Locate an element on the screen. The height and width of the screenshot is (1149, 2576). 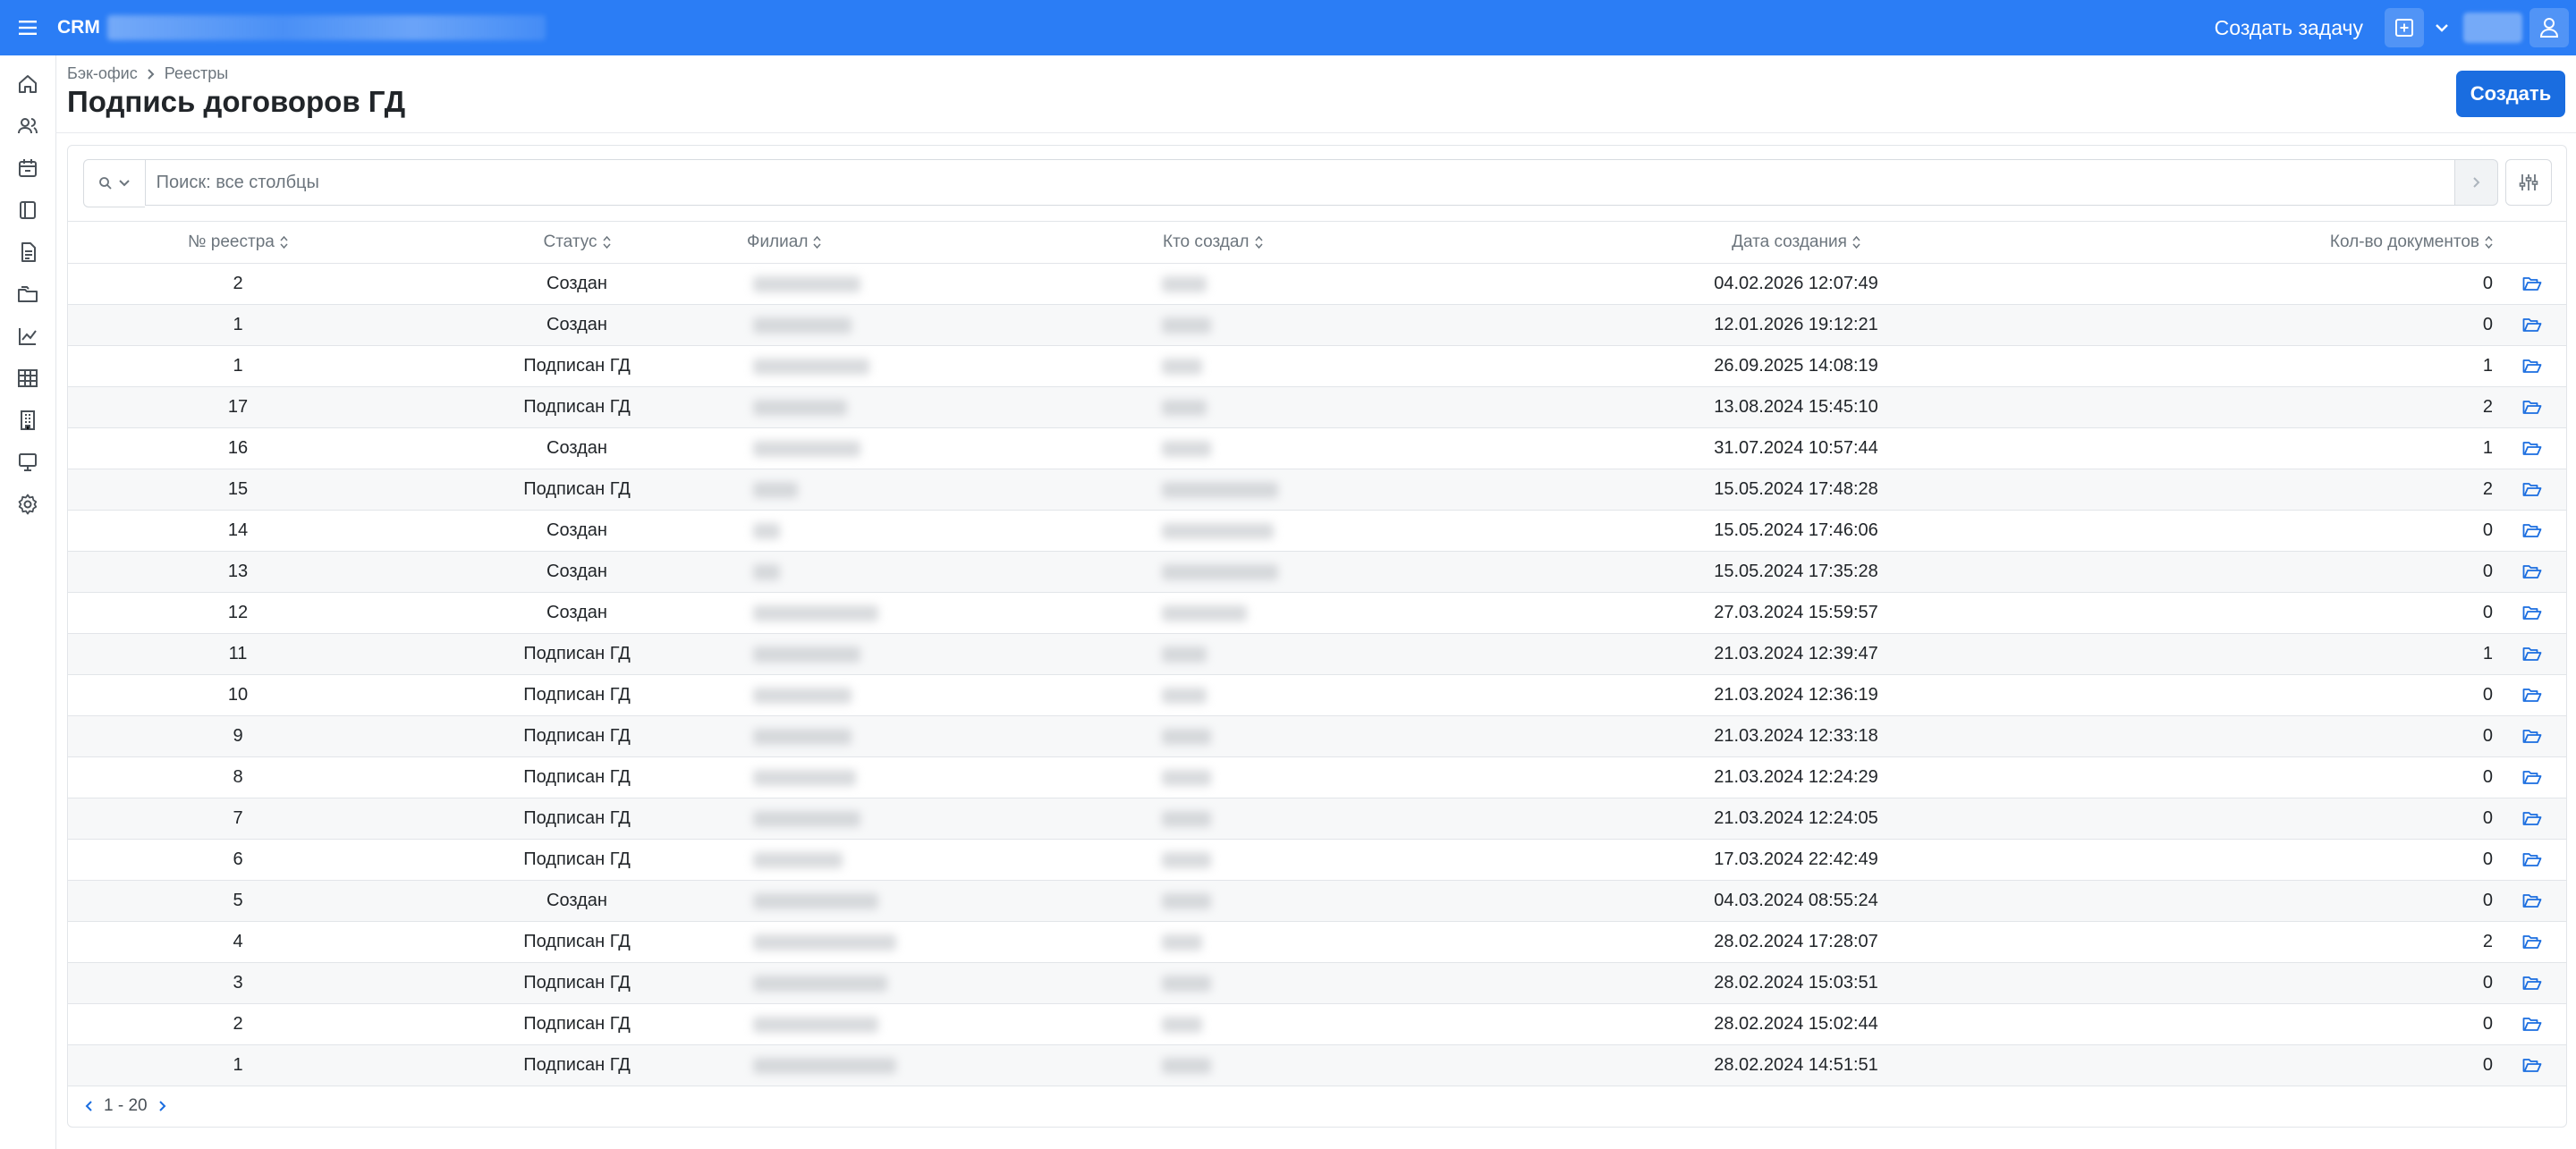
table-row: 9 Подписан ГД 21.03.2024 12:33:18 0 is located at coordinates (1317, 736).